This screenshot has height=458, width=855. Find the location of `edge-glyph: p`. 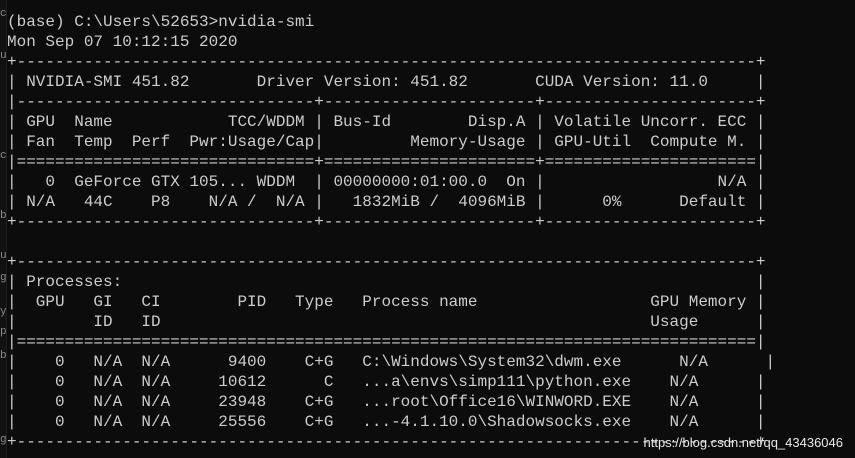

edge-glyph: p is located at coordinates (3, 332).